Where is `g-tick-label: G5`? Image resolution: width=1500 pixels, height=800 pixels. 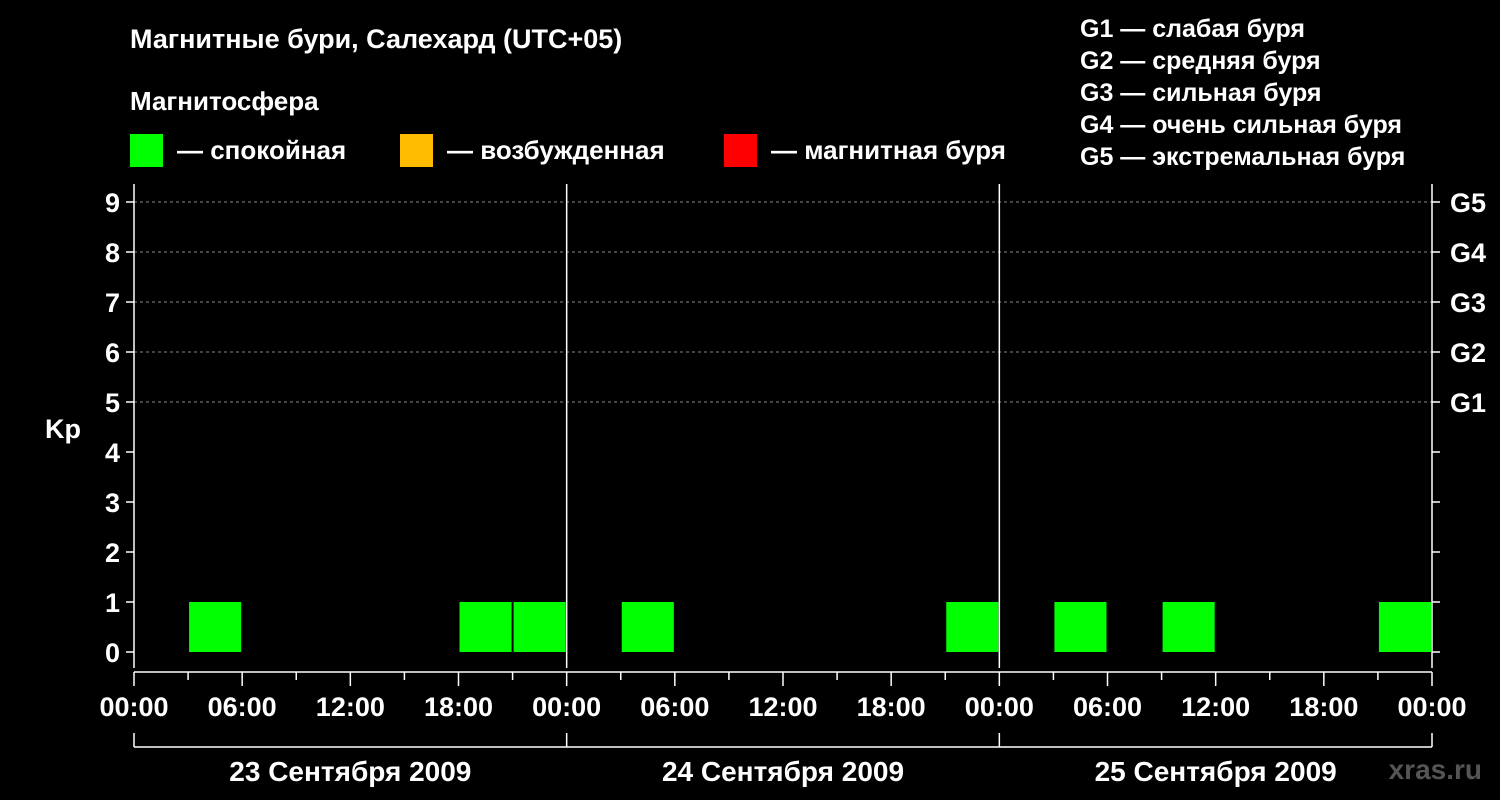
g-tick-label: G5 is located at coordinates (1468, 203).